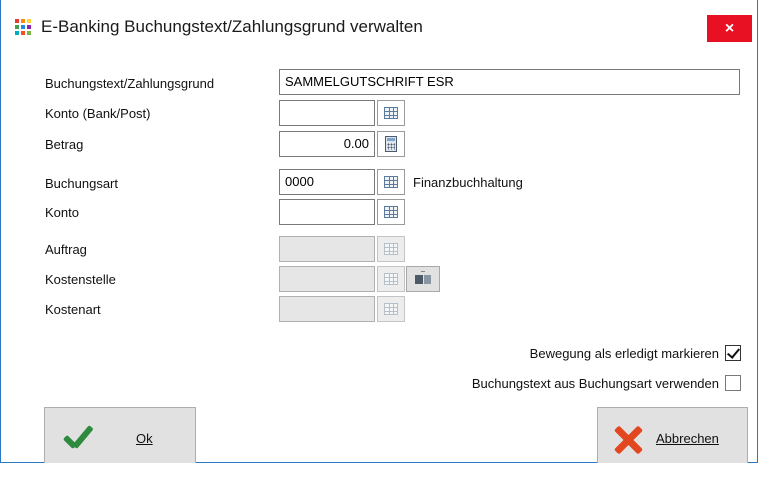  I want to click on erledigt-option: Bewegung als erledigt markieren, so click(635, 353).